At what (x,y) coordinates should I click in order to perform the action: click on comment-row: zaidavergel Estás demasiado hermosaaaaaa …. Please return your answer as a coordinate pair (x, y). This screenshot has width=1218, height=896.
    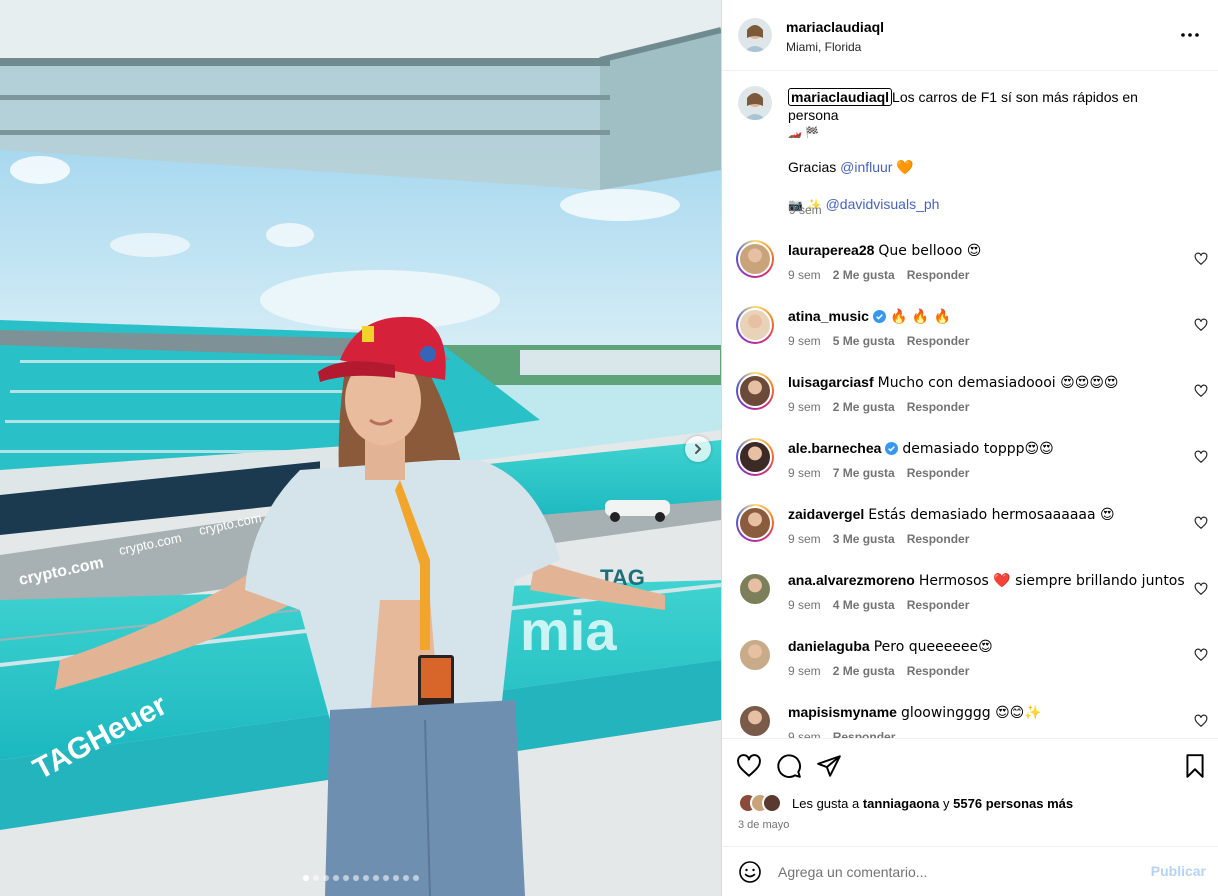
    Looking at the image, I should click on (970, 534).